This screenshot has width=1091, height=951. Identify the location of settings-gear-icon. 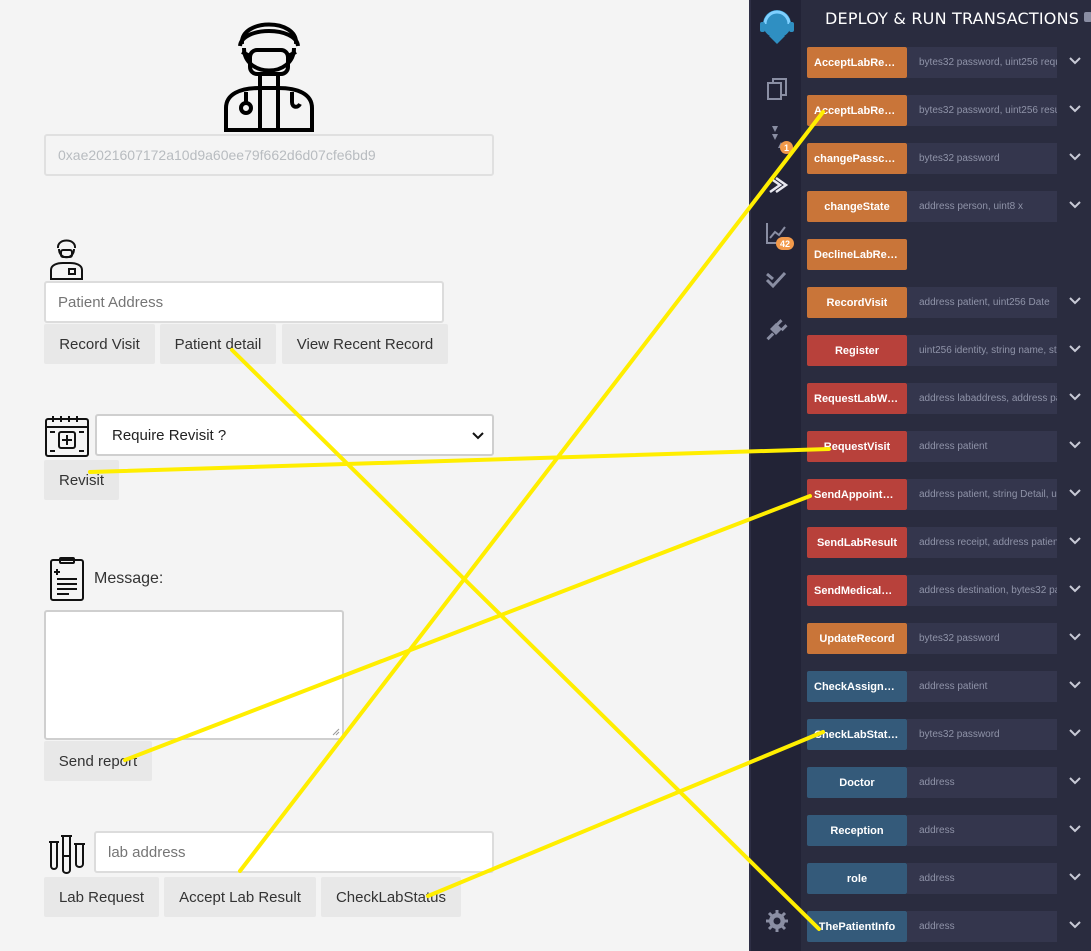
(777, 921).